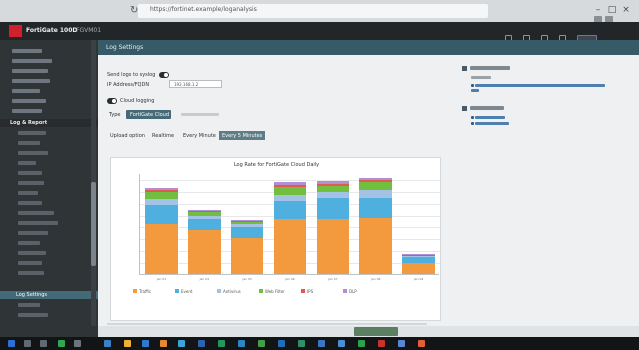 The height and width of the screenshot is (350, 639). Describe the element at coordinates (490, 117) in the screenshot. I see `online-help-link` at that location.